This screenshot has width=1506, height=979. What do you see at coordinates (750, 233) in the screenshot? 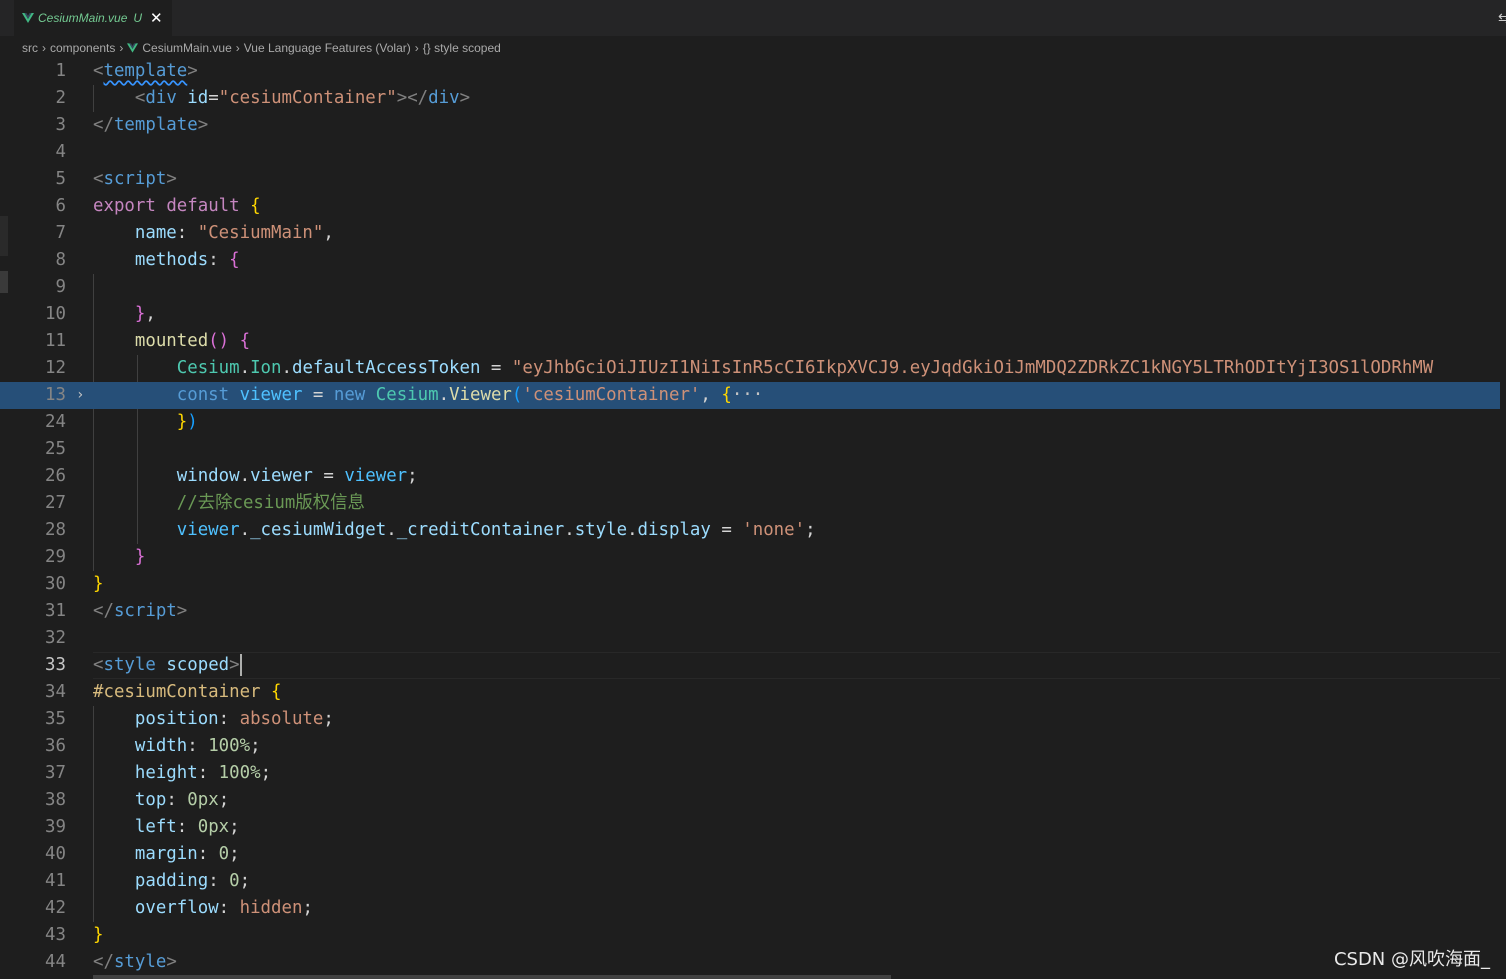
I see `code-line: 7 name: "CesiumMain",` at bounding box center [750, 233].